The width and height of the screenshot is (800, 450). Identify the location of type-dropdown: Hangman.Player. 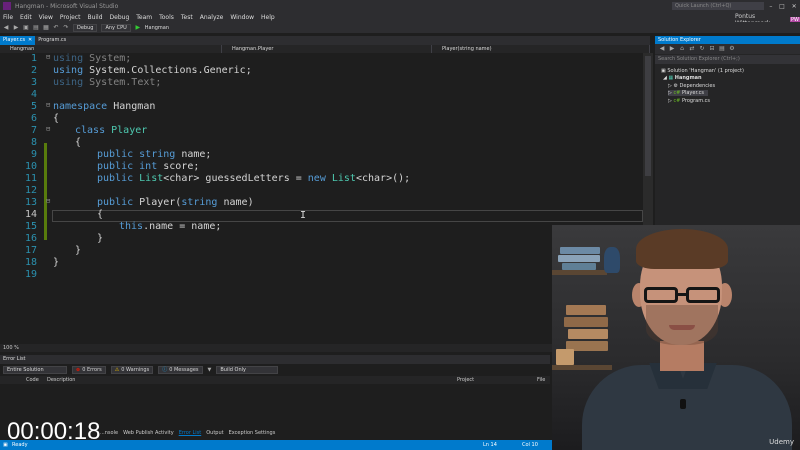
(327, 49).